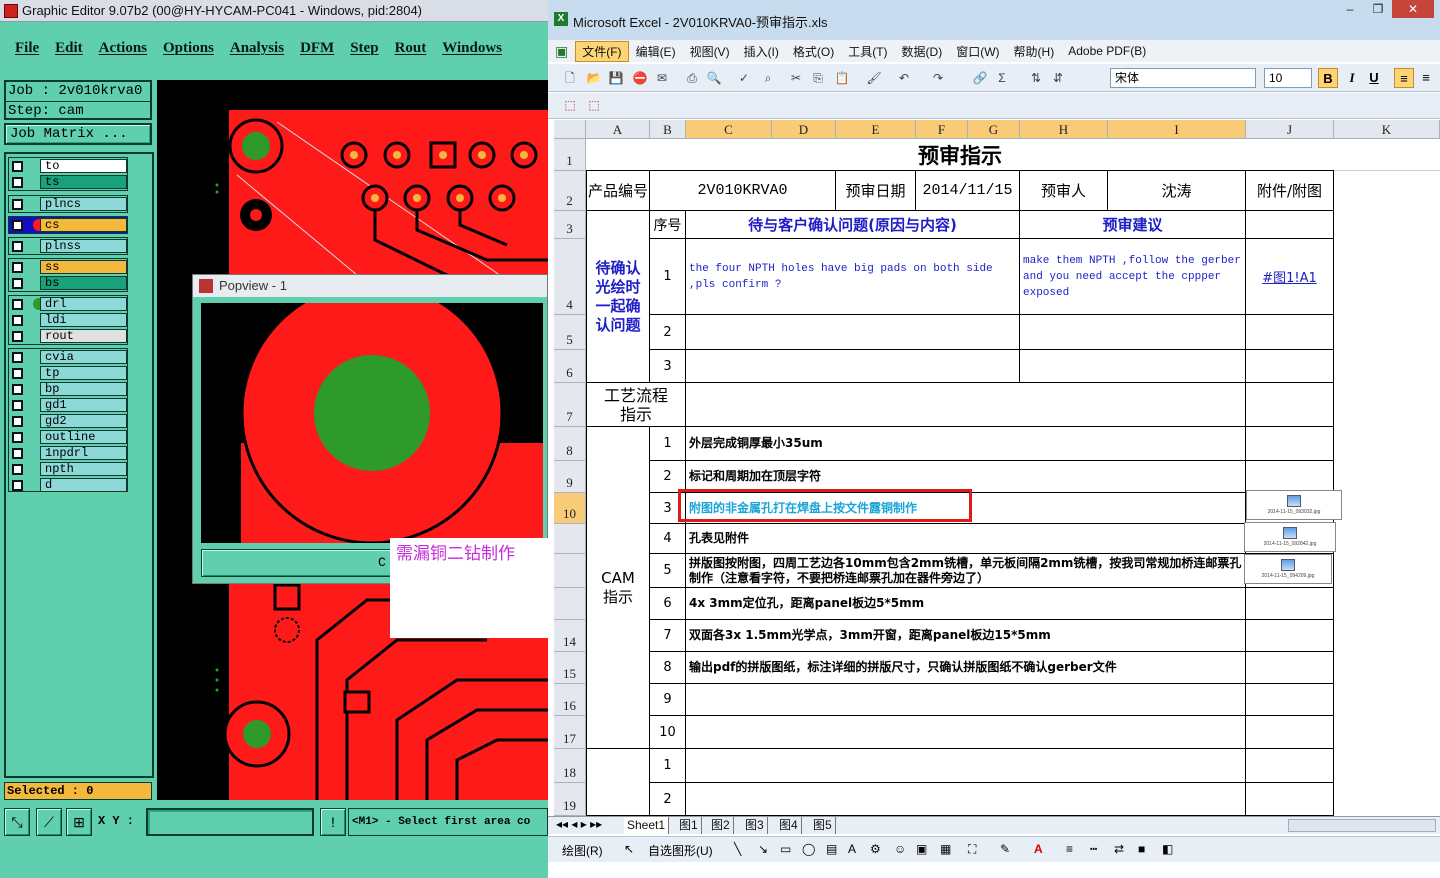  What do you see at coordinates (570, 225) in the screenshot?
I see `row-header: 3` at bounding box center [570, 225].